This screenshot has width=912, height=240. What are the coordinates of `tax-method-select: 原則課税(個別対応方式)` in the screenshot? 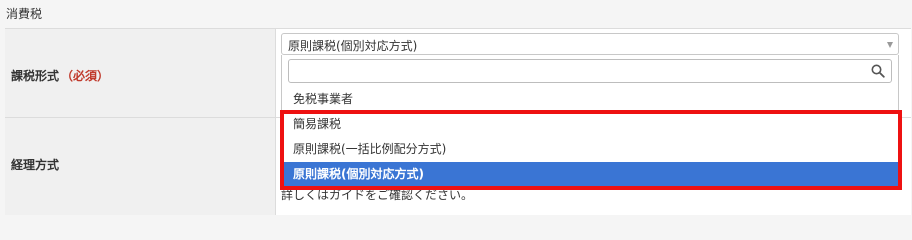 It's located at (590, 44).